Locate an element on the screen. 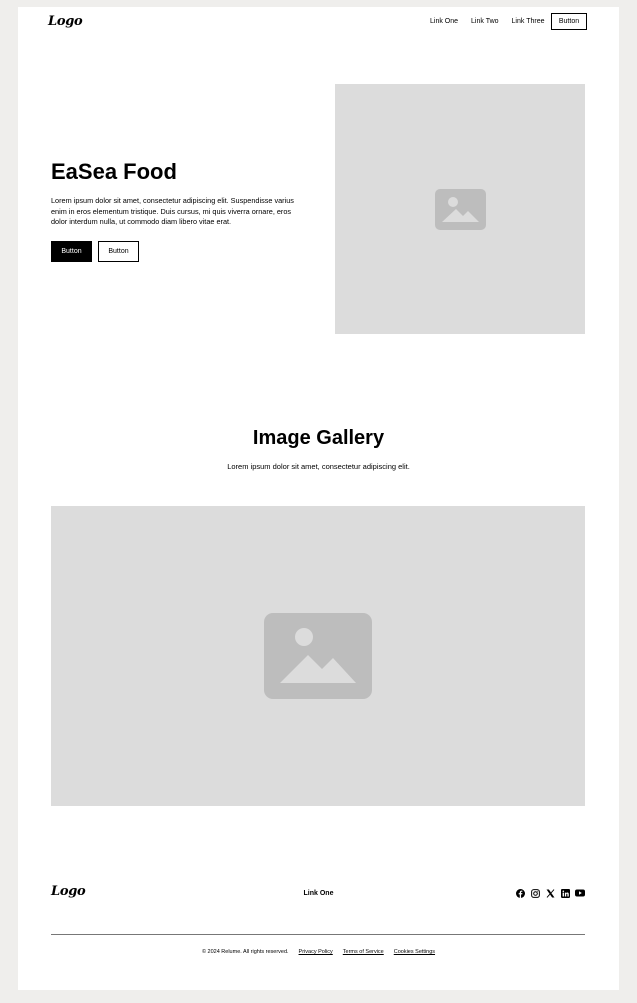 The width and height of the screenshot is (637, 1003). hero-title: EaSea Food is located at coordinates (114, 171).